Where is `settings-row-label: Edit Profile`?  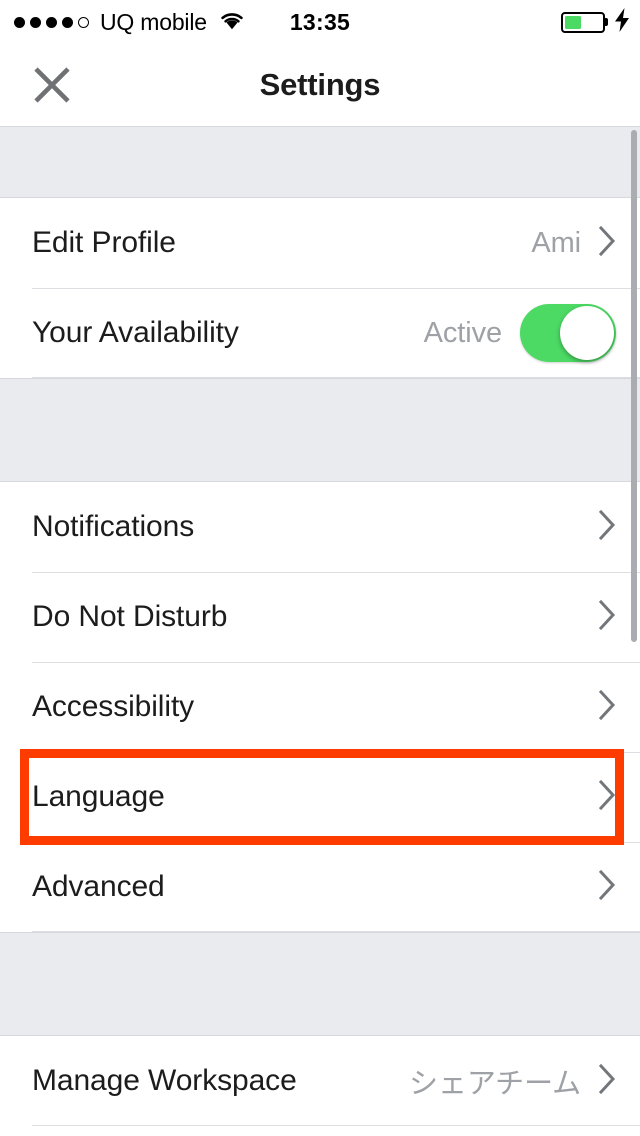 settings-row-label: Edit Profile is located at coordinates (104, 242).